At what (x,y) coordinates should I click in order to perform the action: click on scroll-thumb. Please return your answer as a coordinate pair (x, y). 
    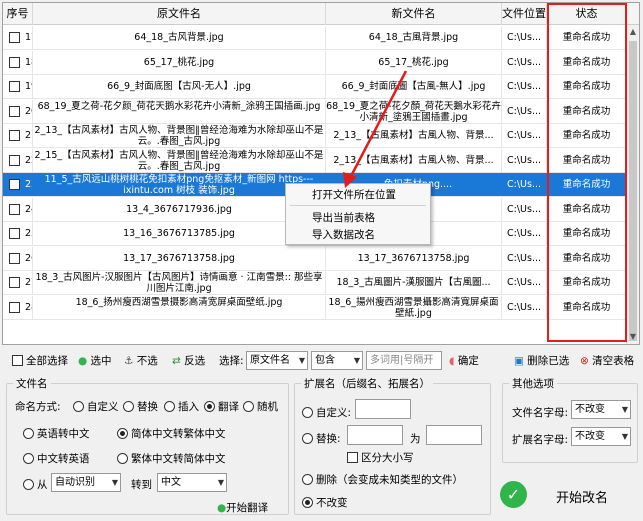
    Looking at the image, I should click on (633, 191).